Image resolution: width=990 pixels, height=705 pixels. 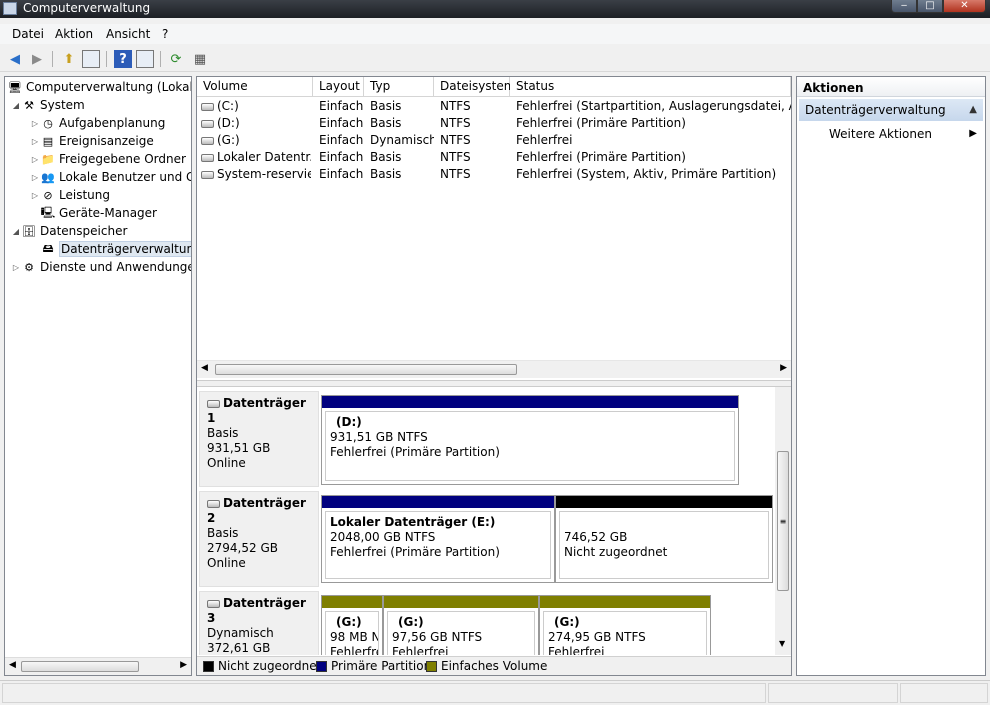 What do you see at coordinates (264, 174) in the screenshot?
I see `volume-volume-text: System-reserviert` at bounding box center [264, 174].